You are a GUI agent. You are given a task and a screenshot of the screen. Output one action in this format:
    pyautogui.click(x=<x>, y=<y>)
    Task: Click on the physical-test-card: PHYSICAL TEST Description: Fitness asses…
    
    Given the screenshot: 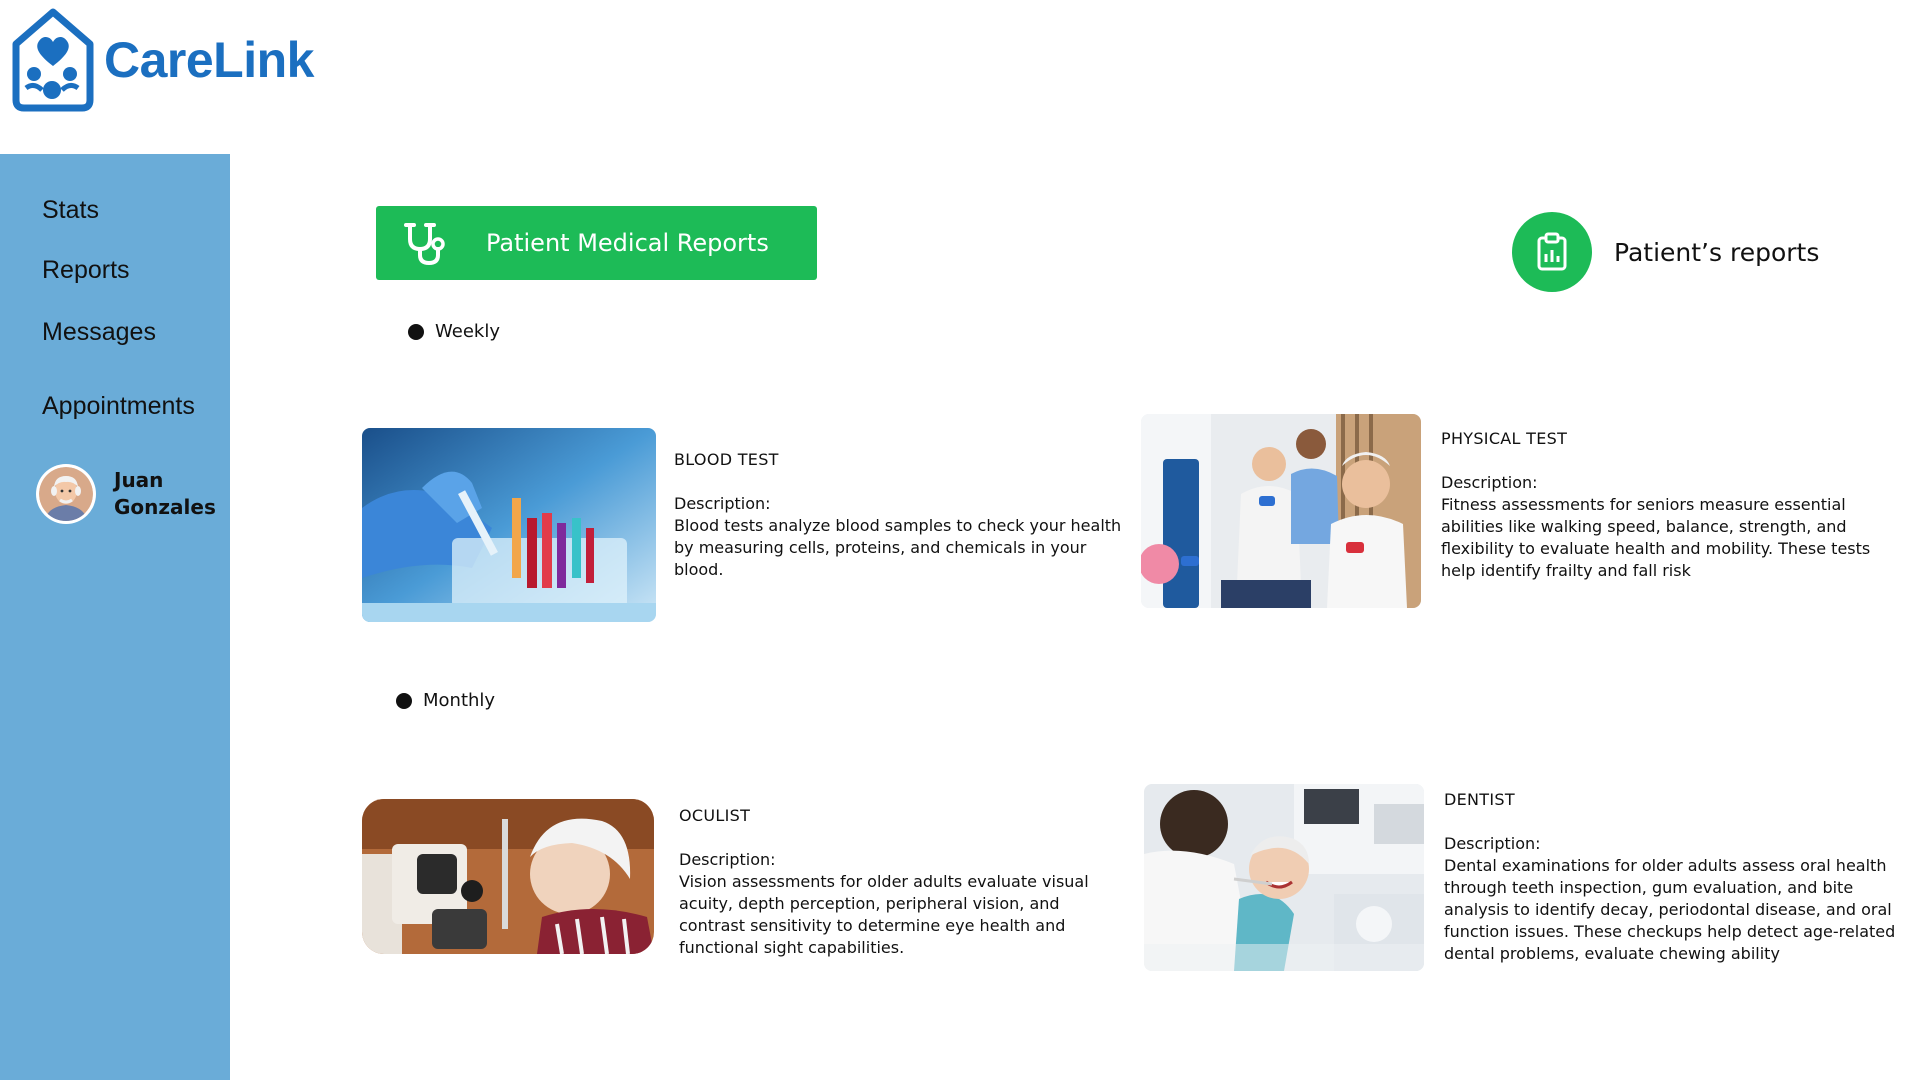 What is the action you would take?
    pyautogui.click(x=1661, y=505)
    